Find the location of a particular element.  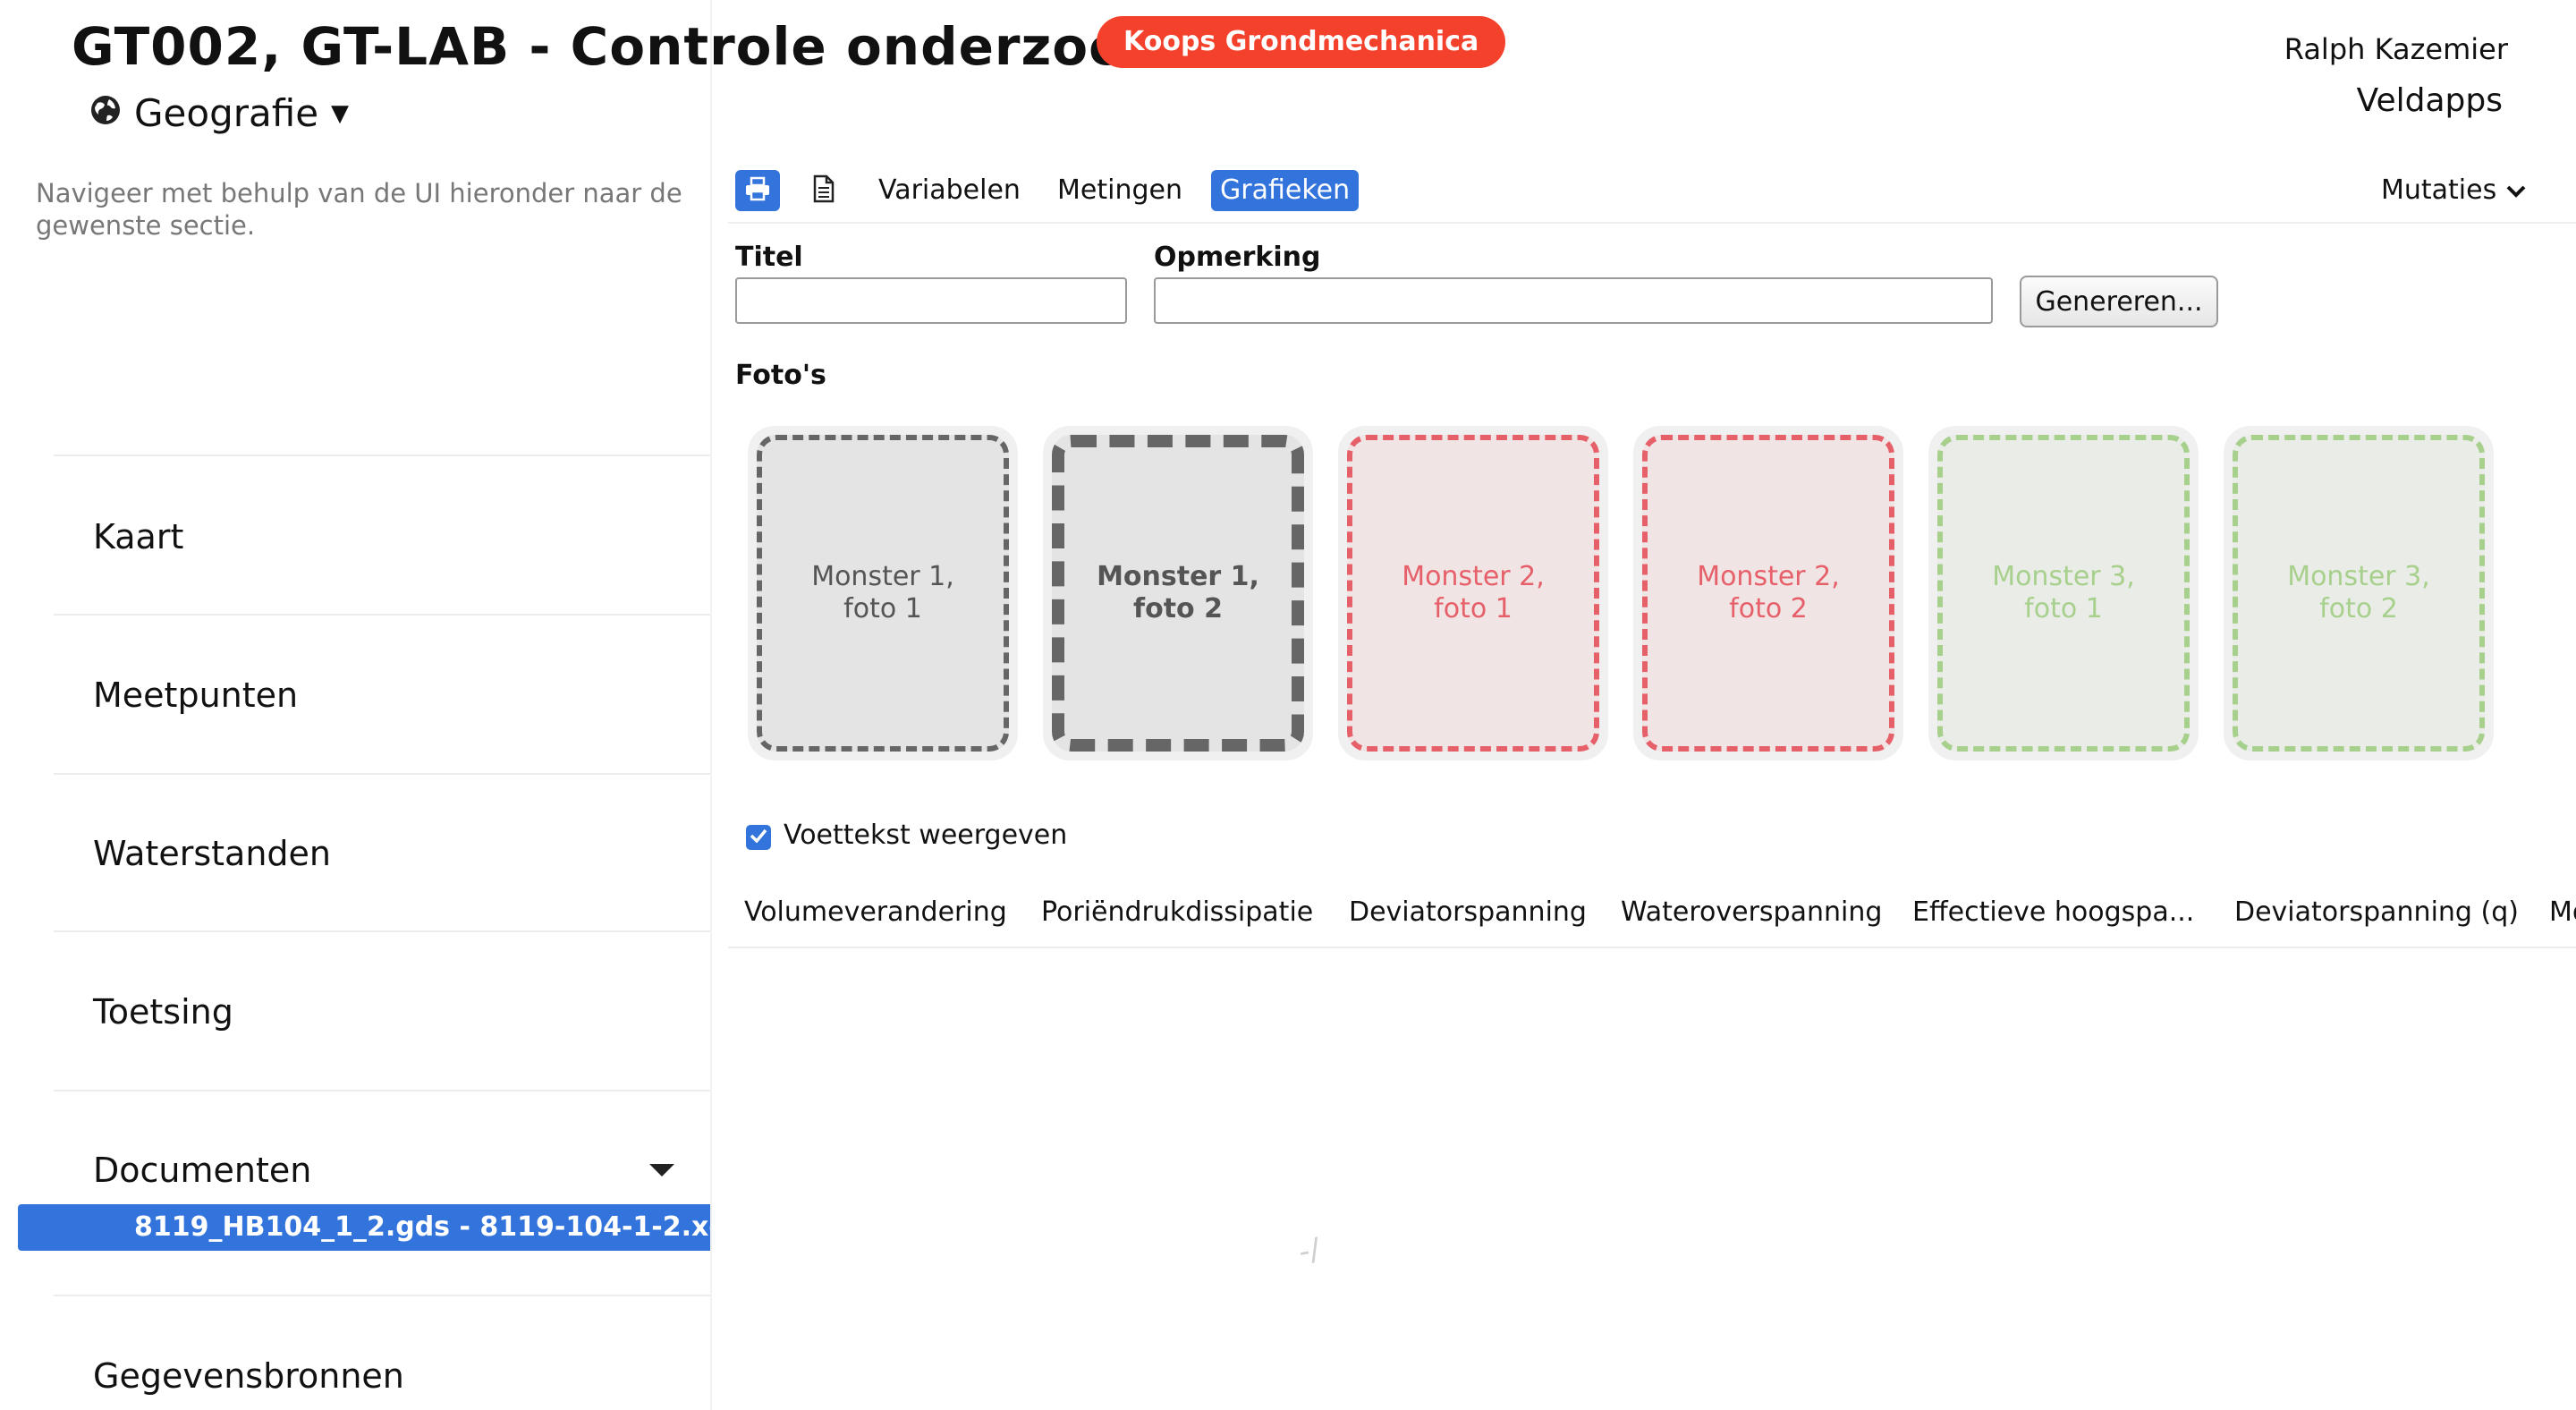

photo-placeholder: Monster 1, foto 2 is located at coordinates (1178, 593).